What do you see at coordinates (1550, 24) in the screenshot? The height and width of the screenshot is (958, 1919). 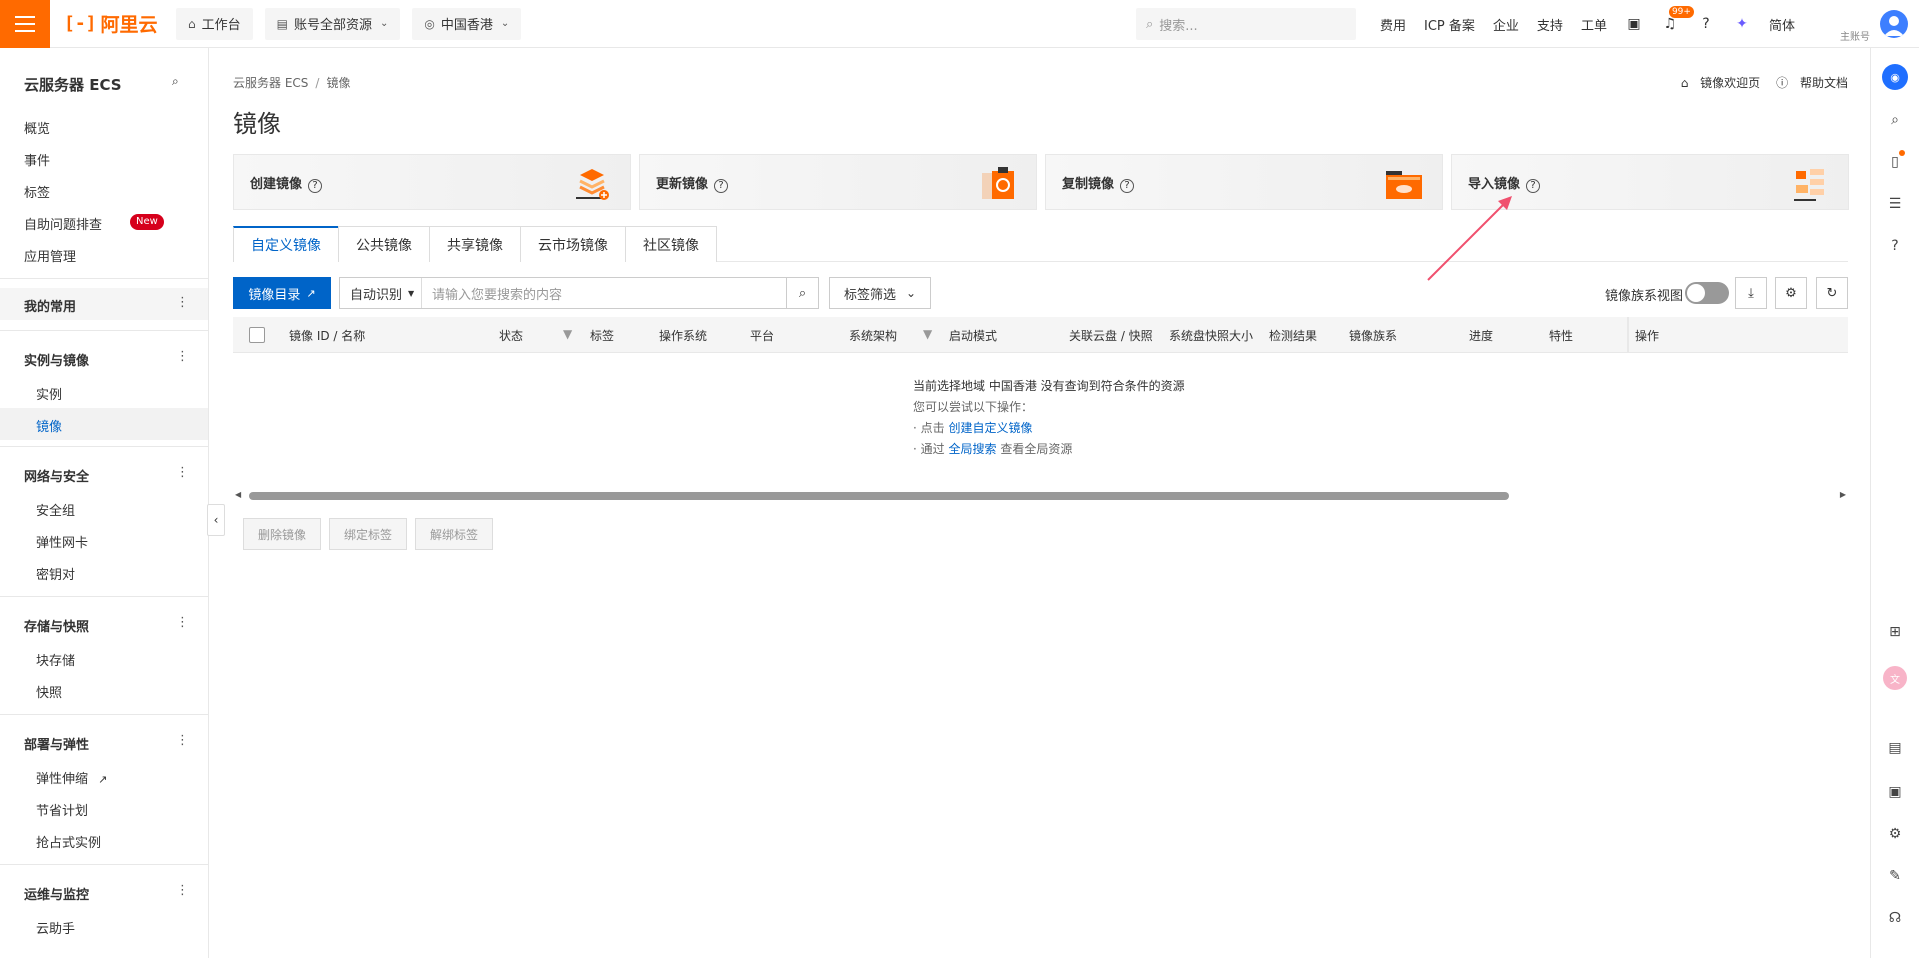 I see `nav-support: 支持` at bounding box center [1550, 24].